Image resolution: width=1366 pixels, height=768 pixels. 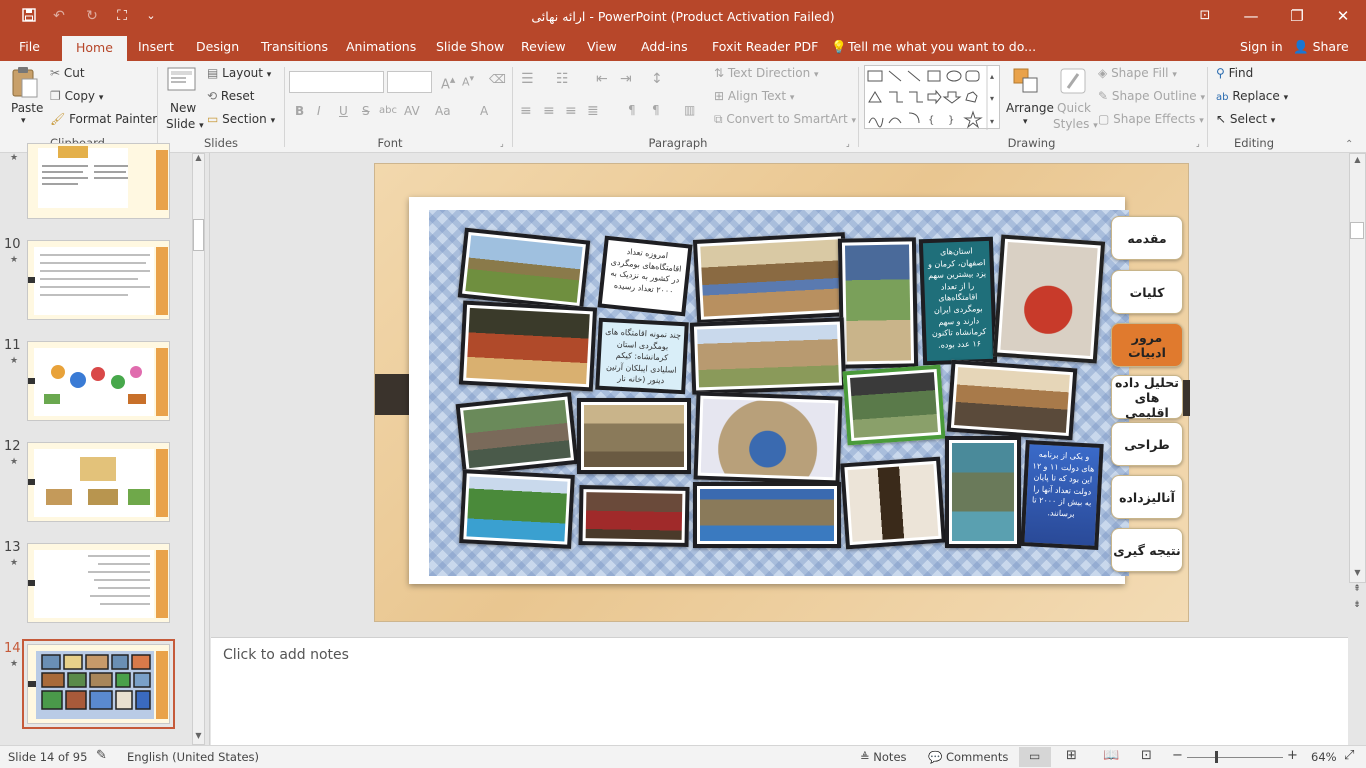 What do you see at coordinates (1261, 46) in the screenshot?
I see `sign-in-link: Sign in` at bounding box center [1261, 46].